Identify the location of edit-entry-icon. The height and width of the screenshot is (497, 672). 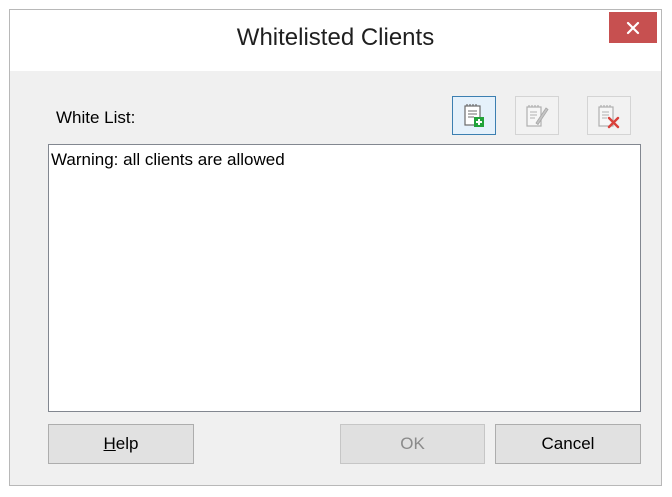
(537, 115).